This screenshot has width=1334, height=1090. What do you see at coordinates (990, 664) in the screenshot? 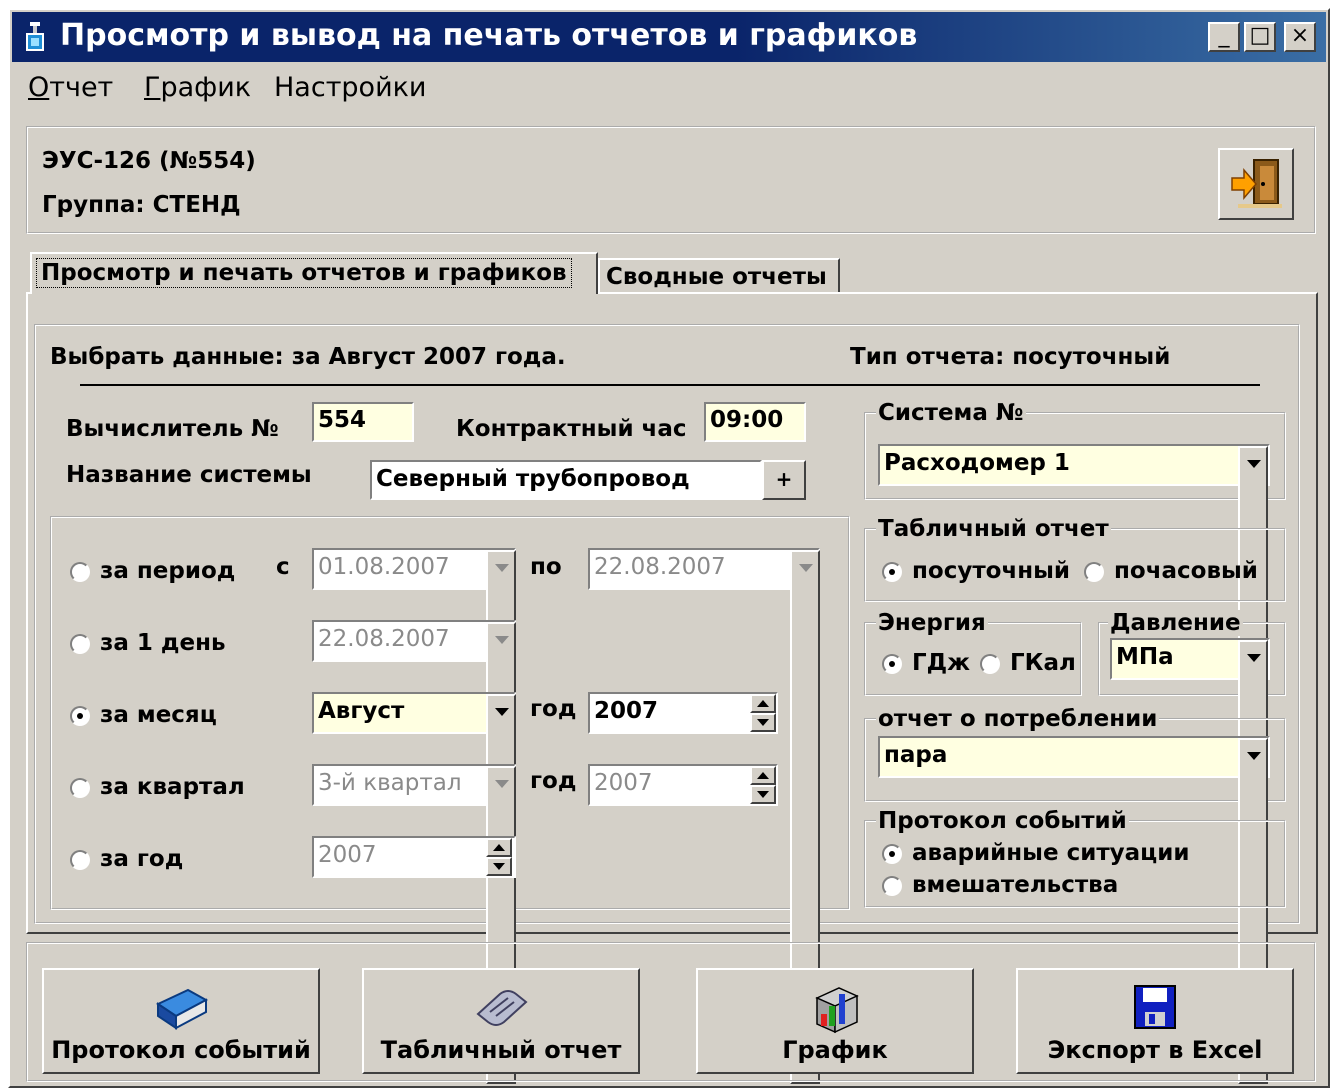
I see `radio-gcal` at bounding box center [990, 664].